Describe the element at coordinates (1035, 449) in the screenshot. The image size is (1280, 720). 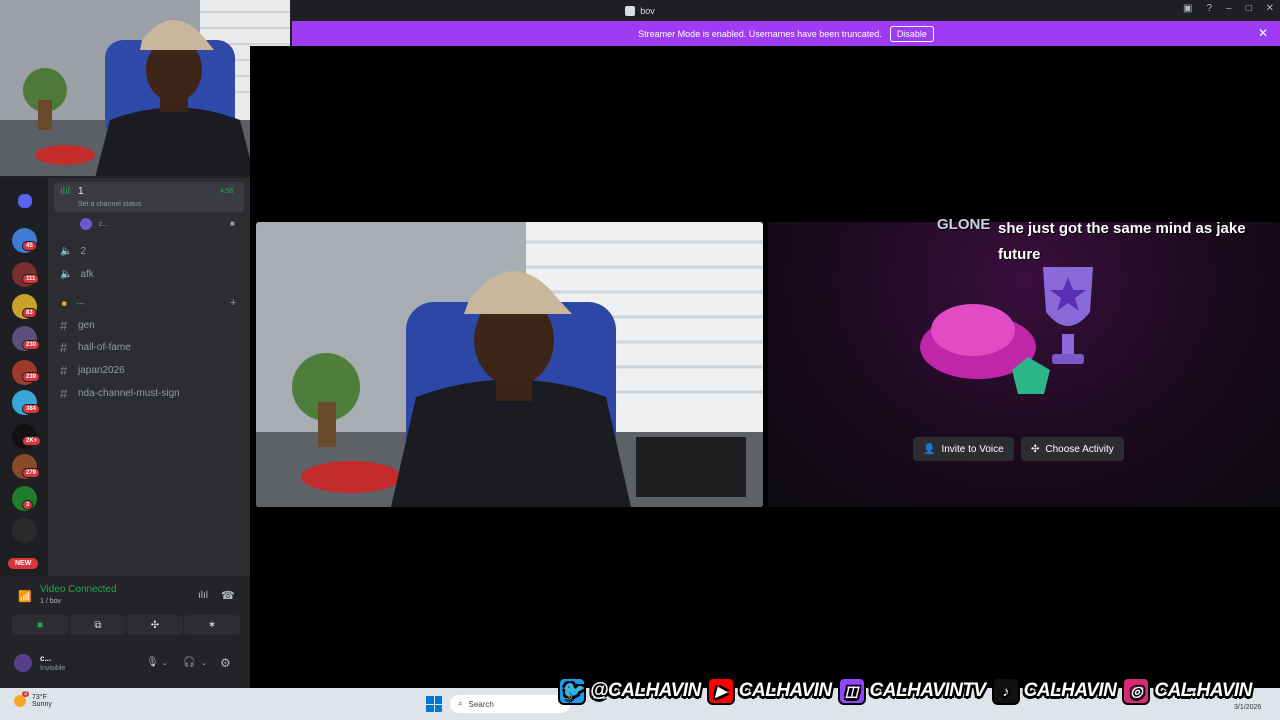
I see `activity-icon: ✣` at that location.